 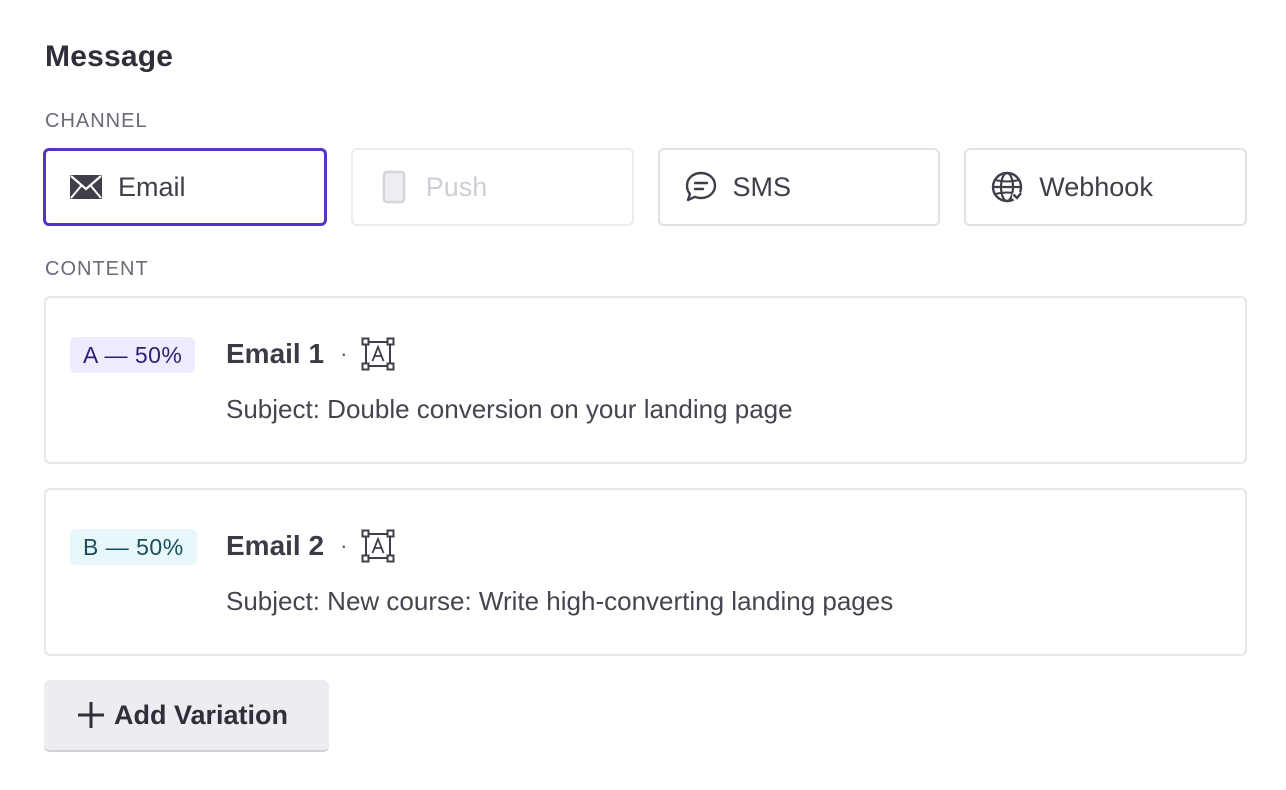 I want to click on variation-badge-a: A — 50%, so click(x=133, y=355).